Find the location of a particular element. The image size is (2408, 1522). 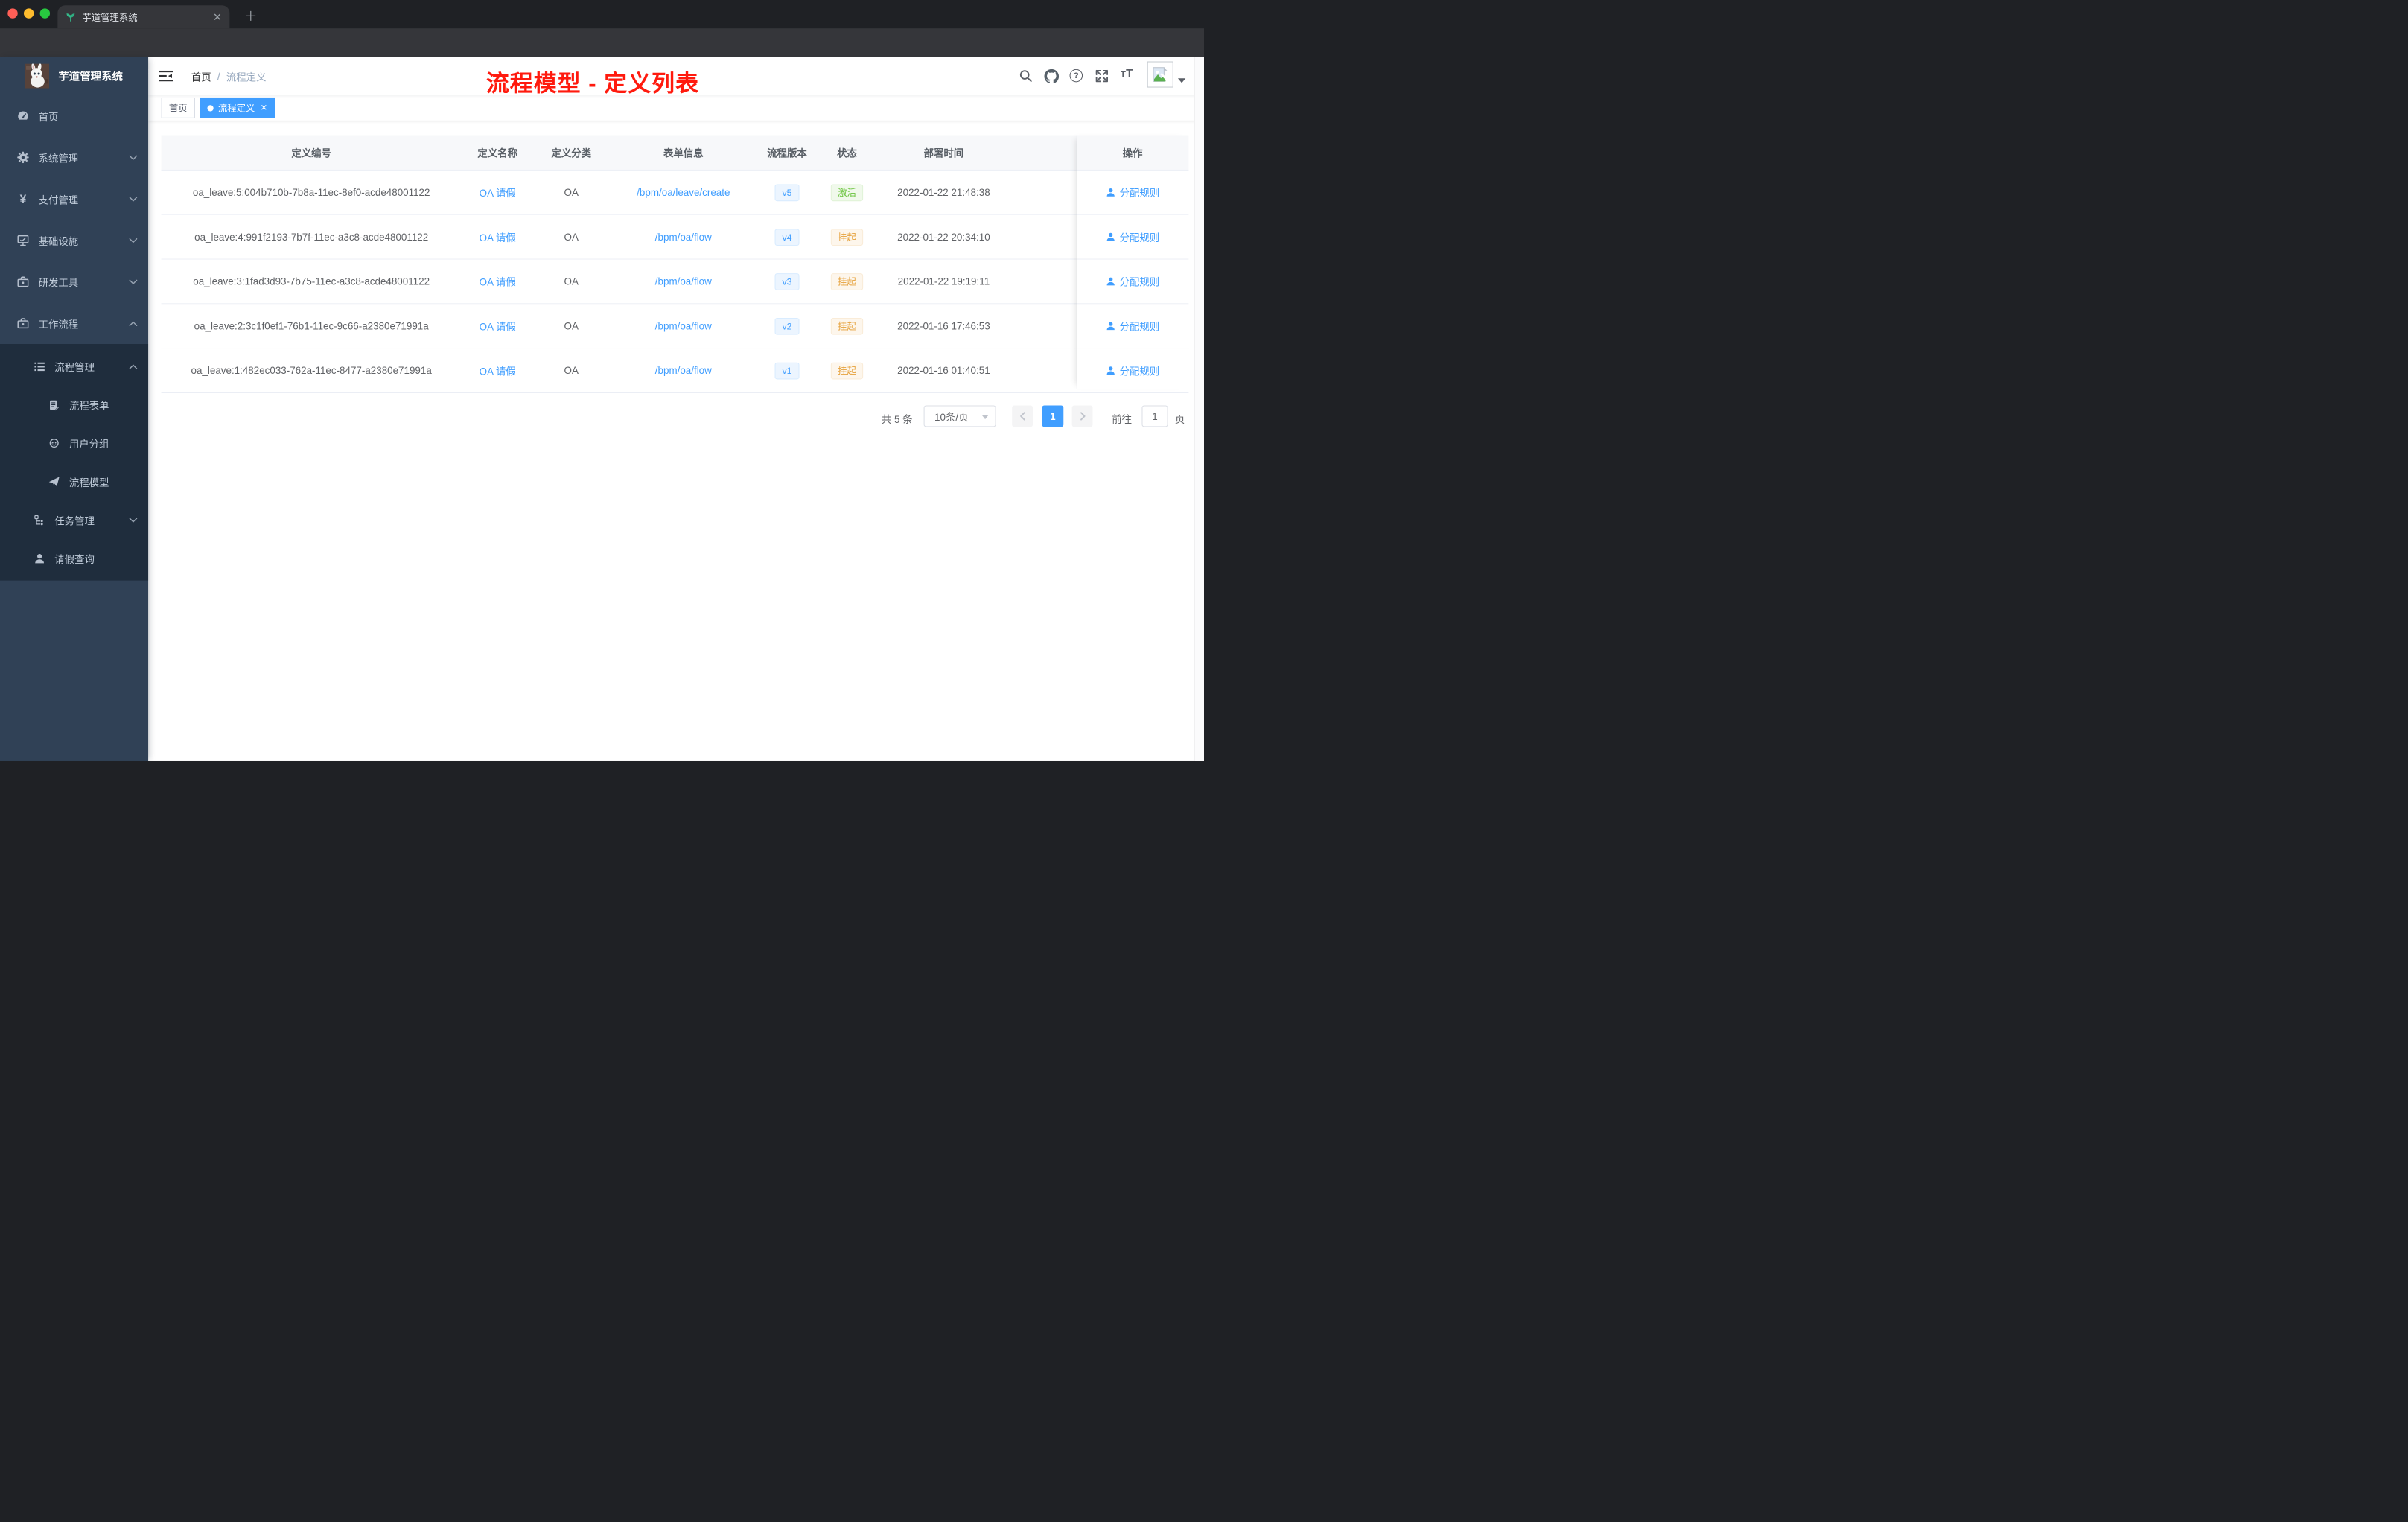

pagination-total: 共 5 条 is located at coordinates (897, 419).